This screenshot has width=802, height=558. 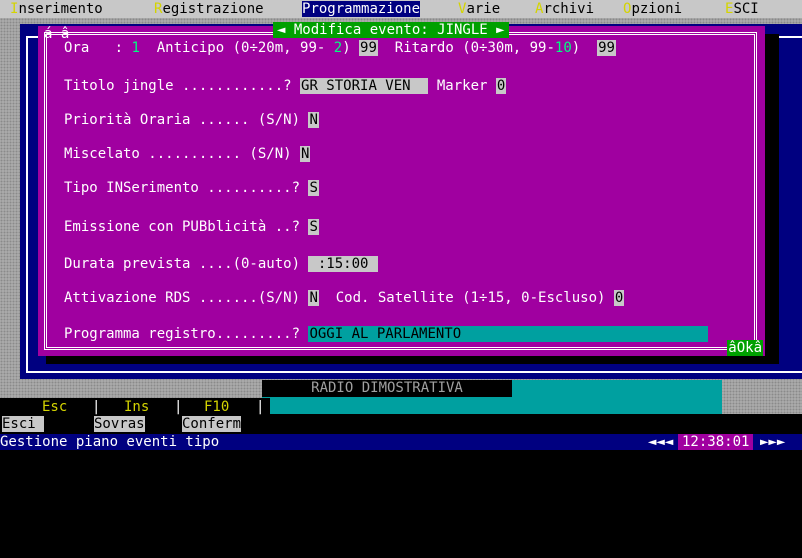 I want to click on programma-field: OGGI AL PARLAMENTO, so click(x=508, y=334).